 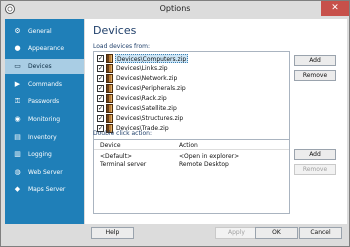 I want to click on list-item-label: Devices\Satellite.zip, so click(x=146, y=108).